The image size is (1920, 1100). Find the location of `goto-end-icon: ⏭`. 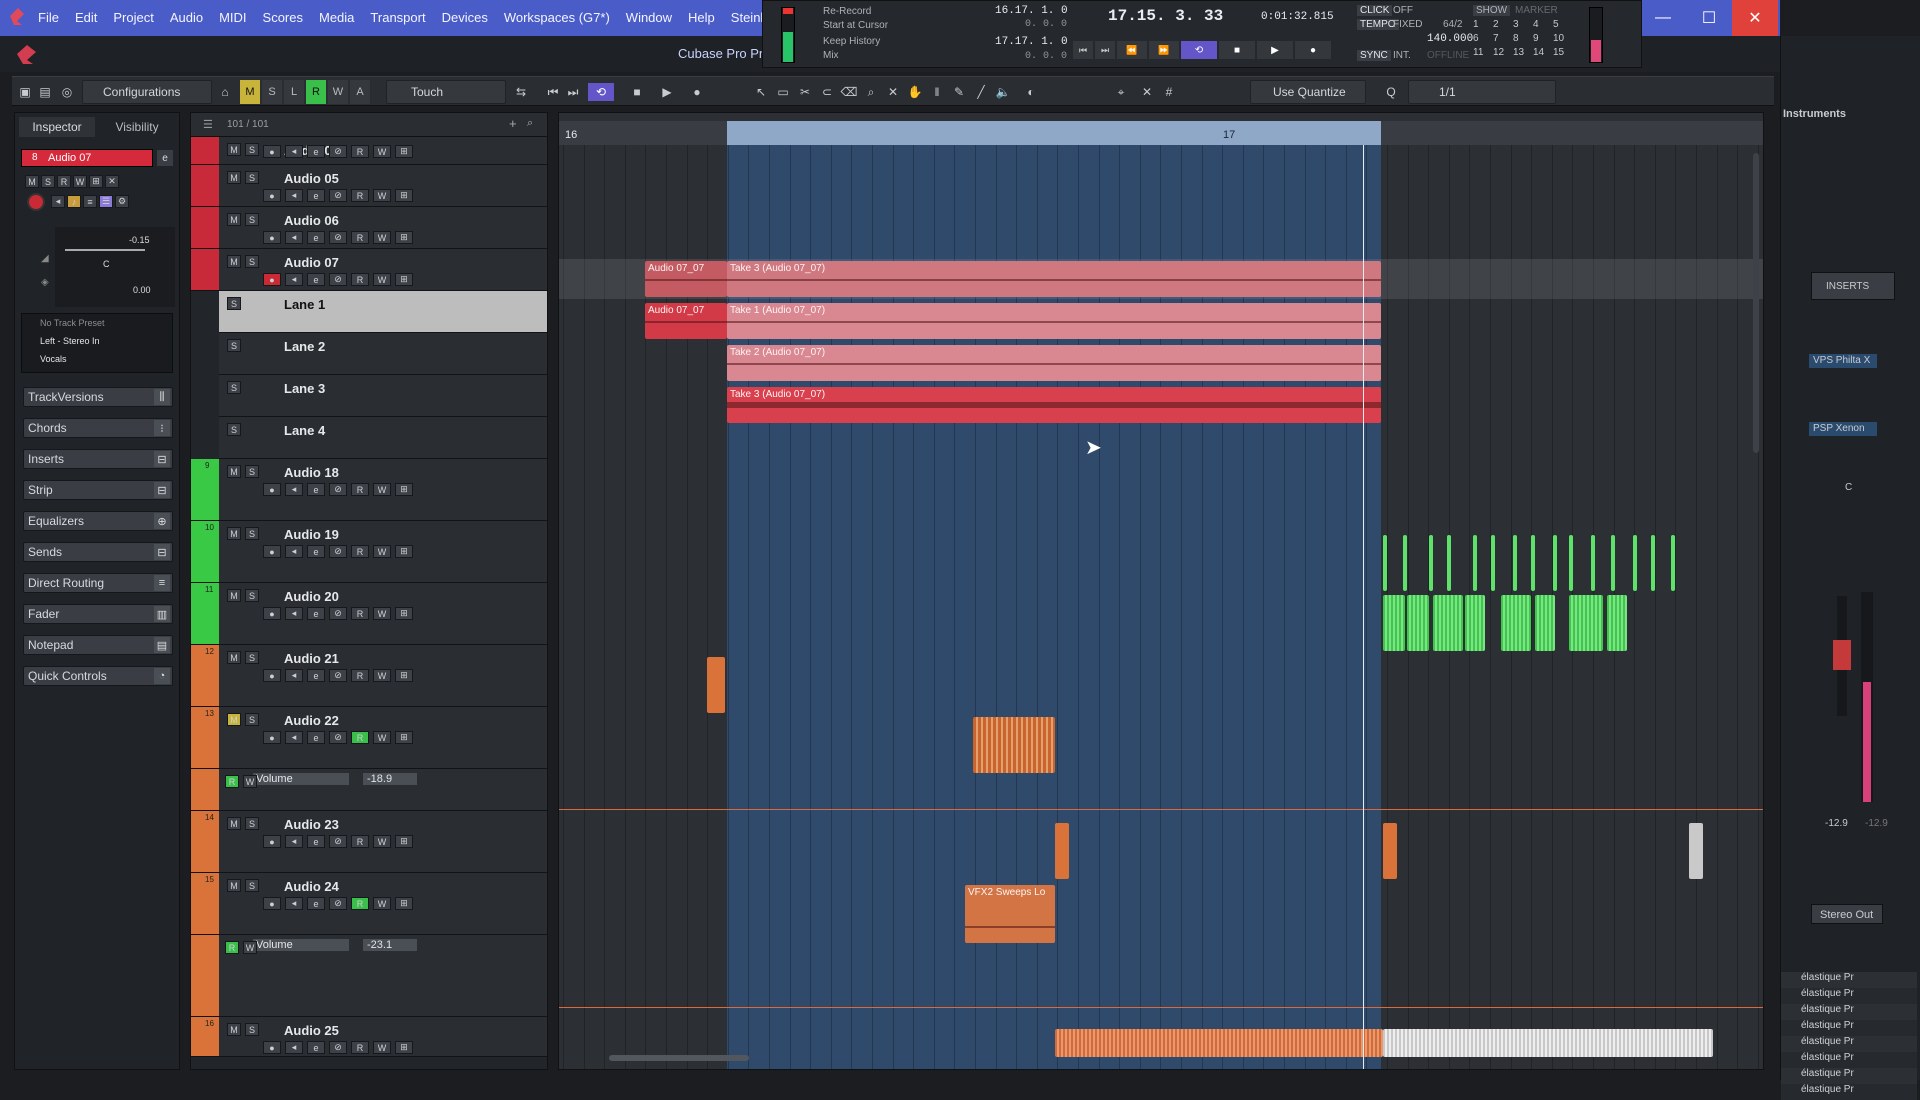

goto-end-icon: ⏭ is located at coordinates (1105, 50).